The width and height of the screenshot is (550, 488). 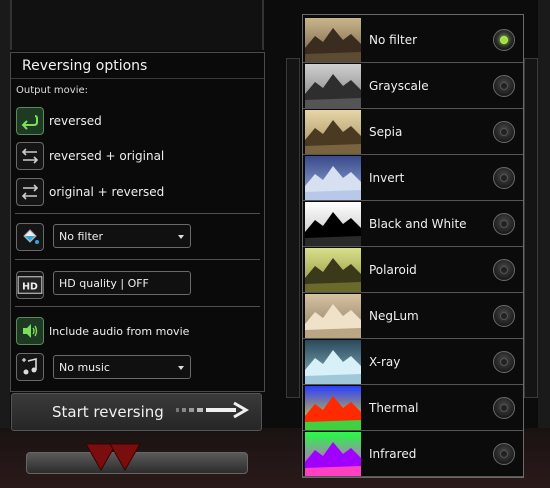 I want to click on background-header, so click(x=137, y=25).